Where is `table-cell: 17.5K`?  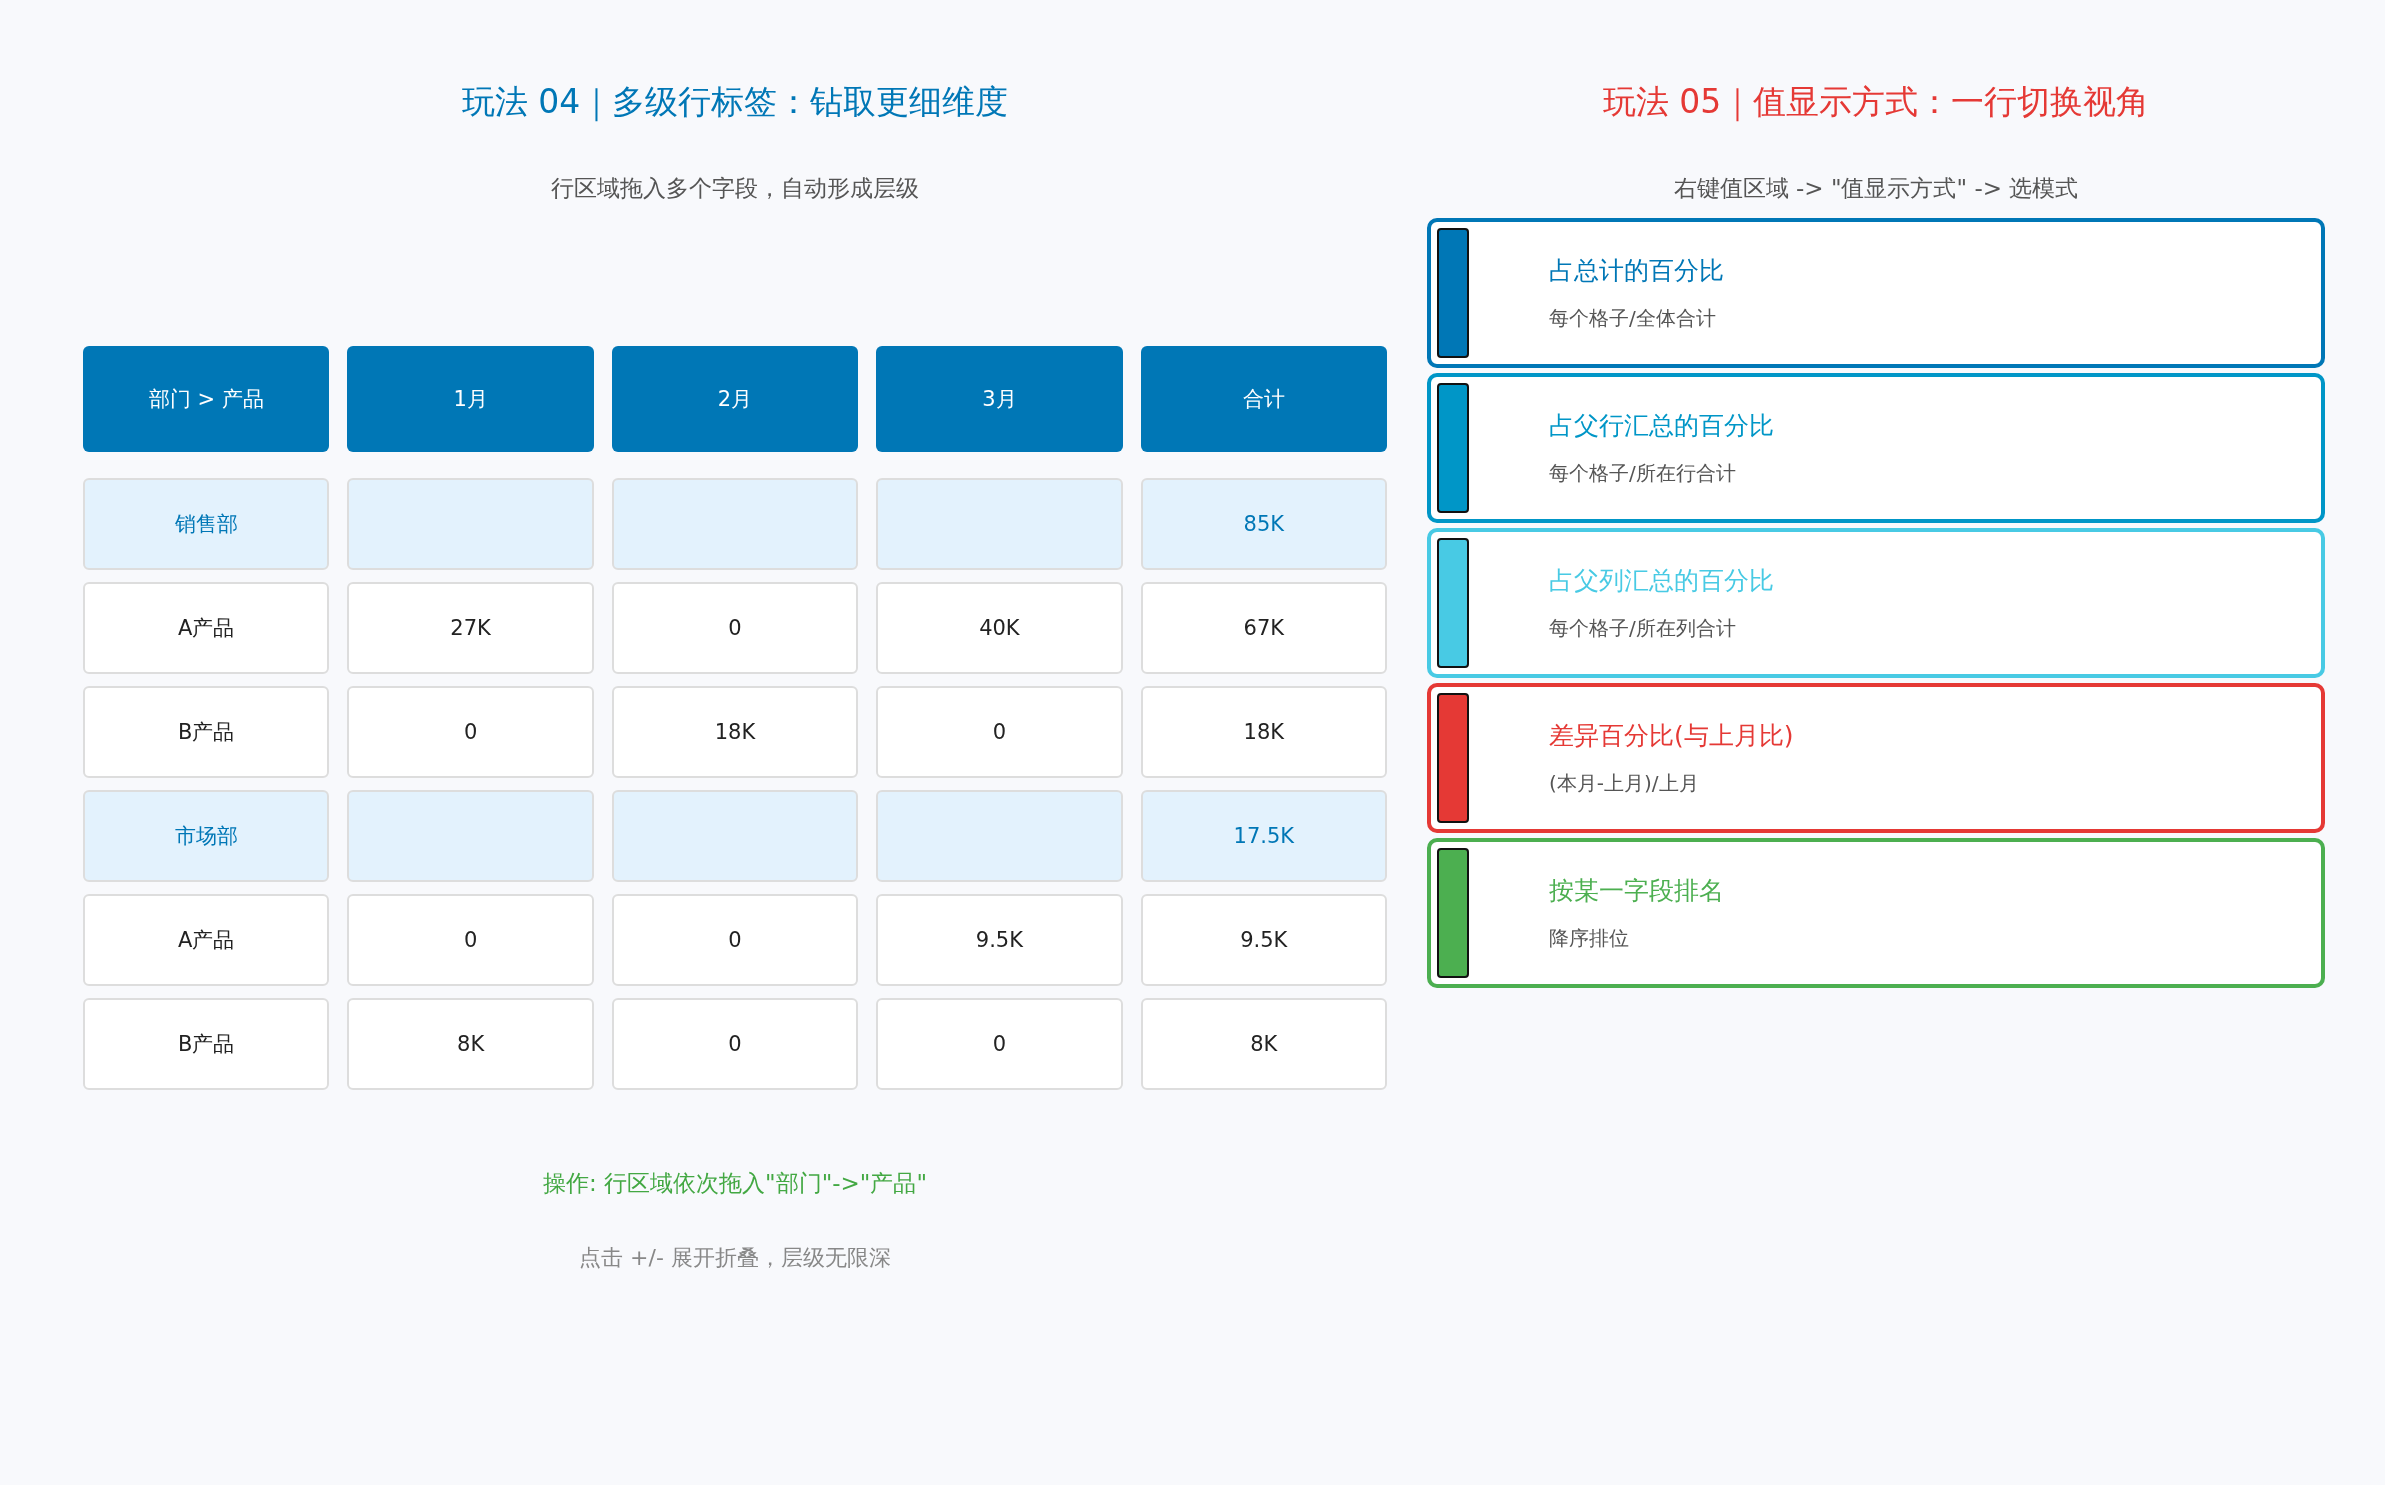
table-cell: 17.5K is located at coordinates (1263, 836).